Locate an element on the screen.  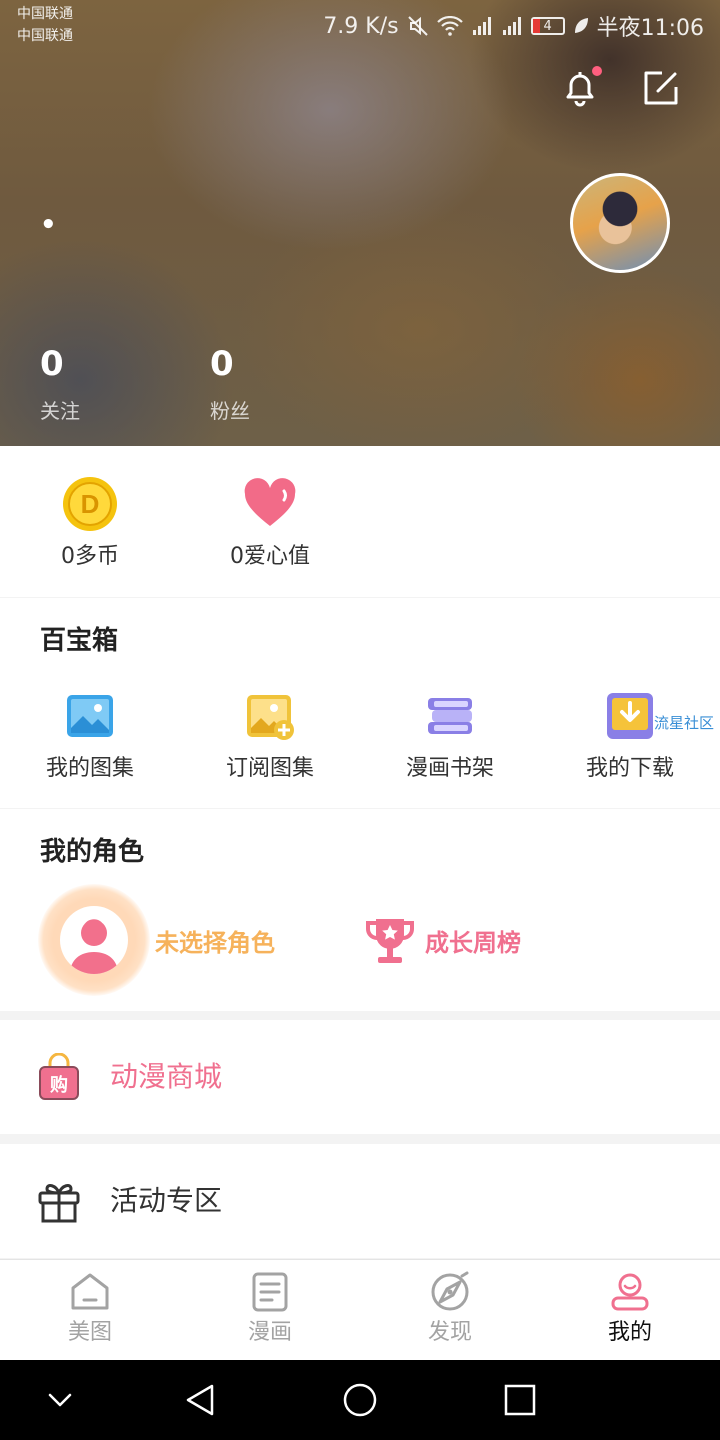
wallet-section: D 0多币 0爱心值 is located at coordinates (360, 521).